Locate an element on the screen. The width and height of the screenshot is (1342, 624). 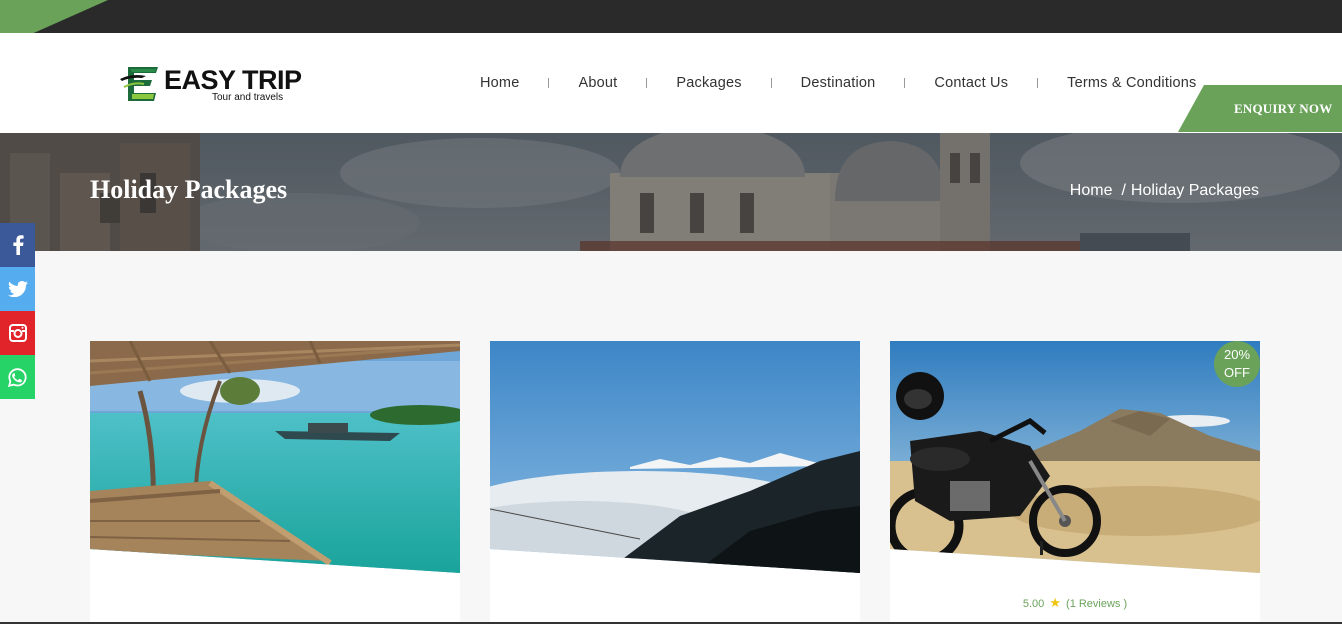
nav-destination: Destination is located at coordinates (838, 83).